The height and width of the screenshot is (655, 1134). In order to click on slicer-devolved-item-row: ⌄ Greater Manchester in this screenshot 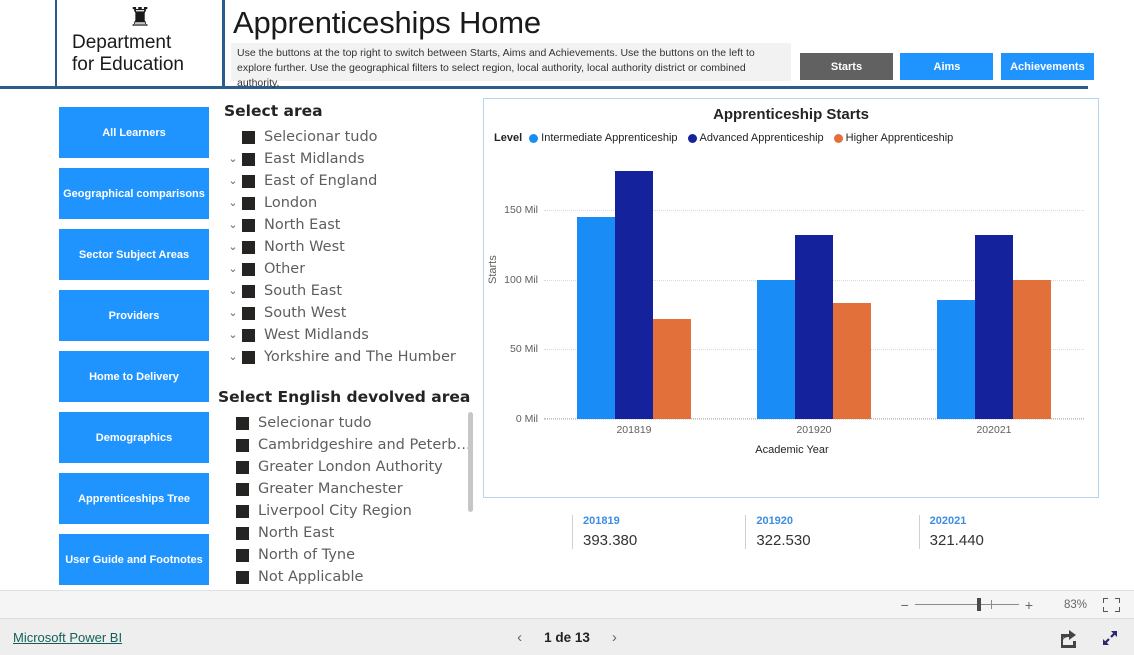, I will do `click(347, 489)`.